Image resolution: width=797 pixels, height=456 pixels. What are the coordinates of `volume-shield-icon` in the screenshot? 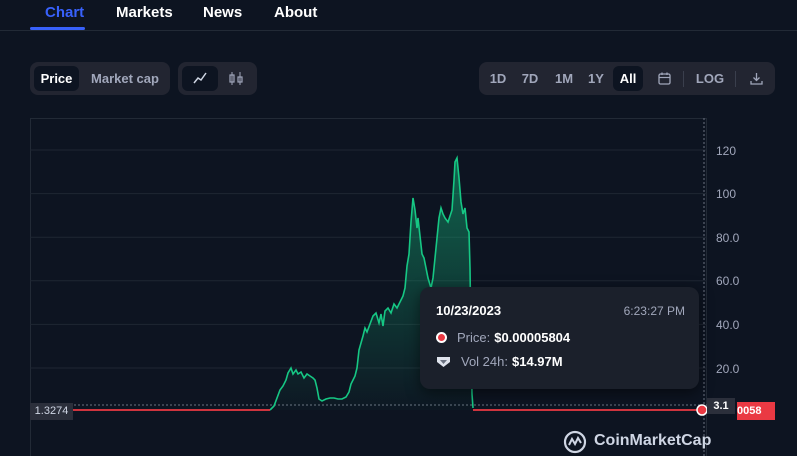 It's located at (443, 363).